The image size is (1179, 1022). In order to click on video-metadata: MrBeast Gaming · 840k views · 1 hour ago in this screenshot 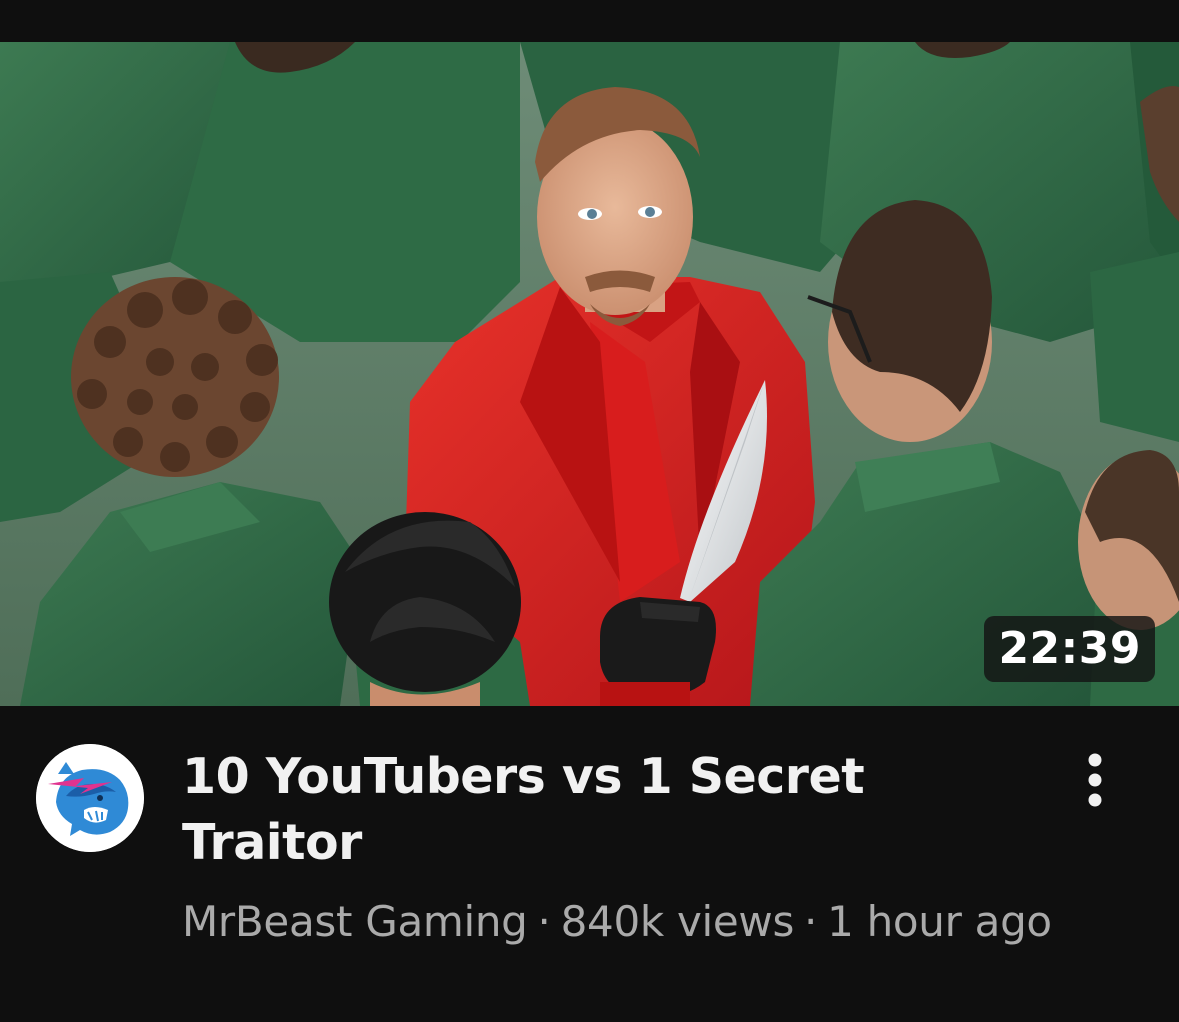, I will do `click(622, 922)`.